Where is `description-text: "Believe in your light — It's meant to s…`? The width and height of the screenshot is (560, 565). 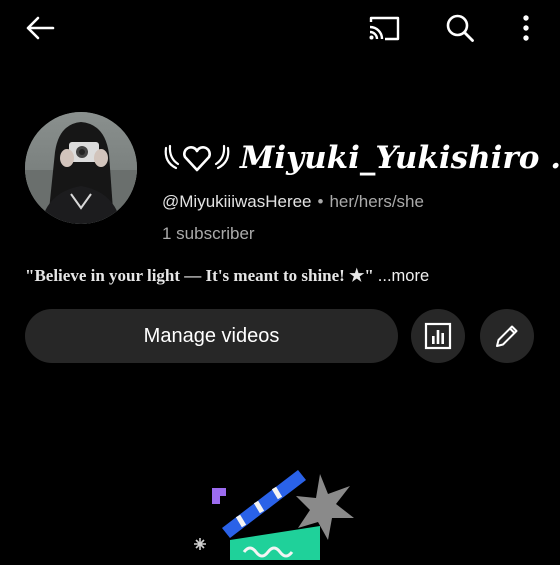 description-text: "Believe in your light — It's meant to s… is located at coordinates (199, 275).